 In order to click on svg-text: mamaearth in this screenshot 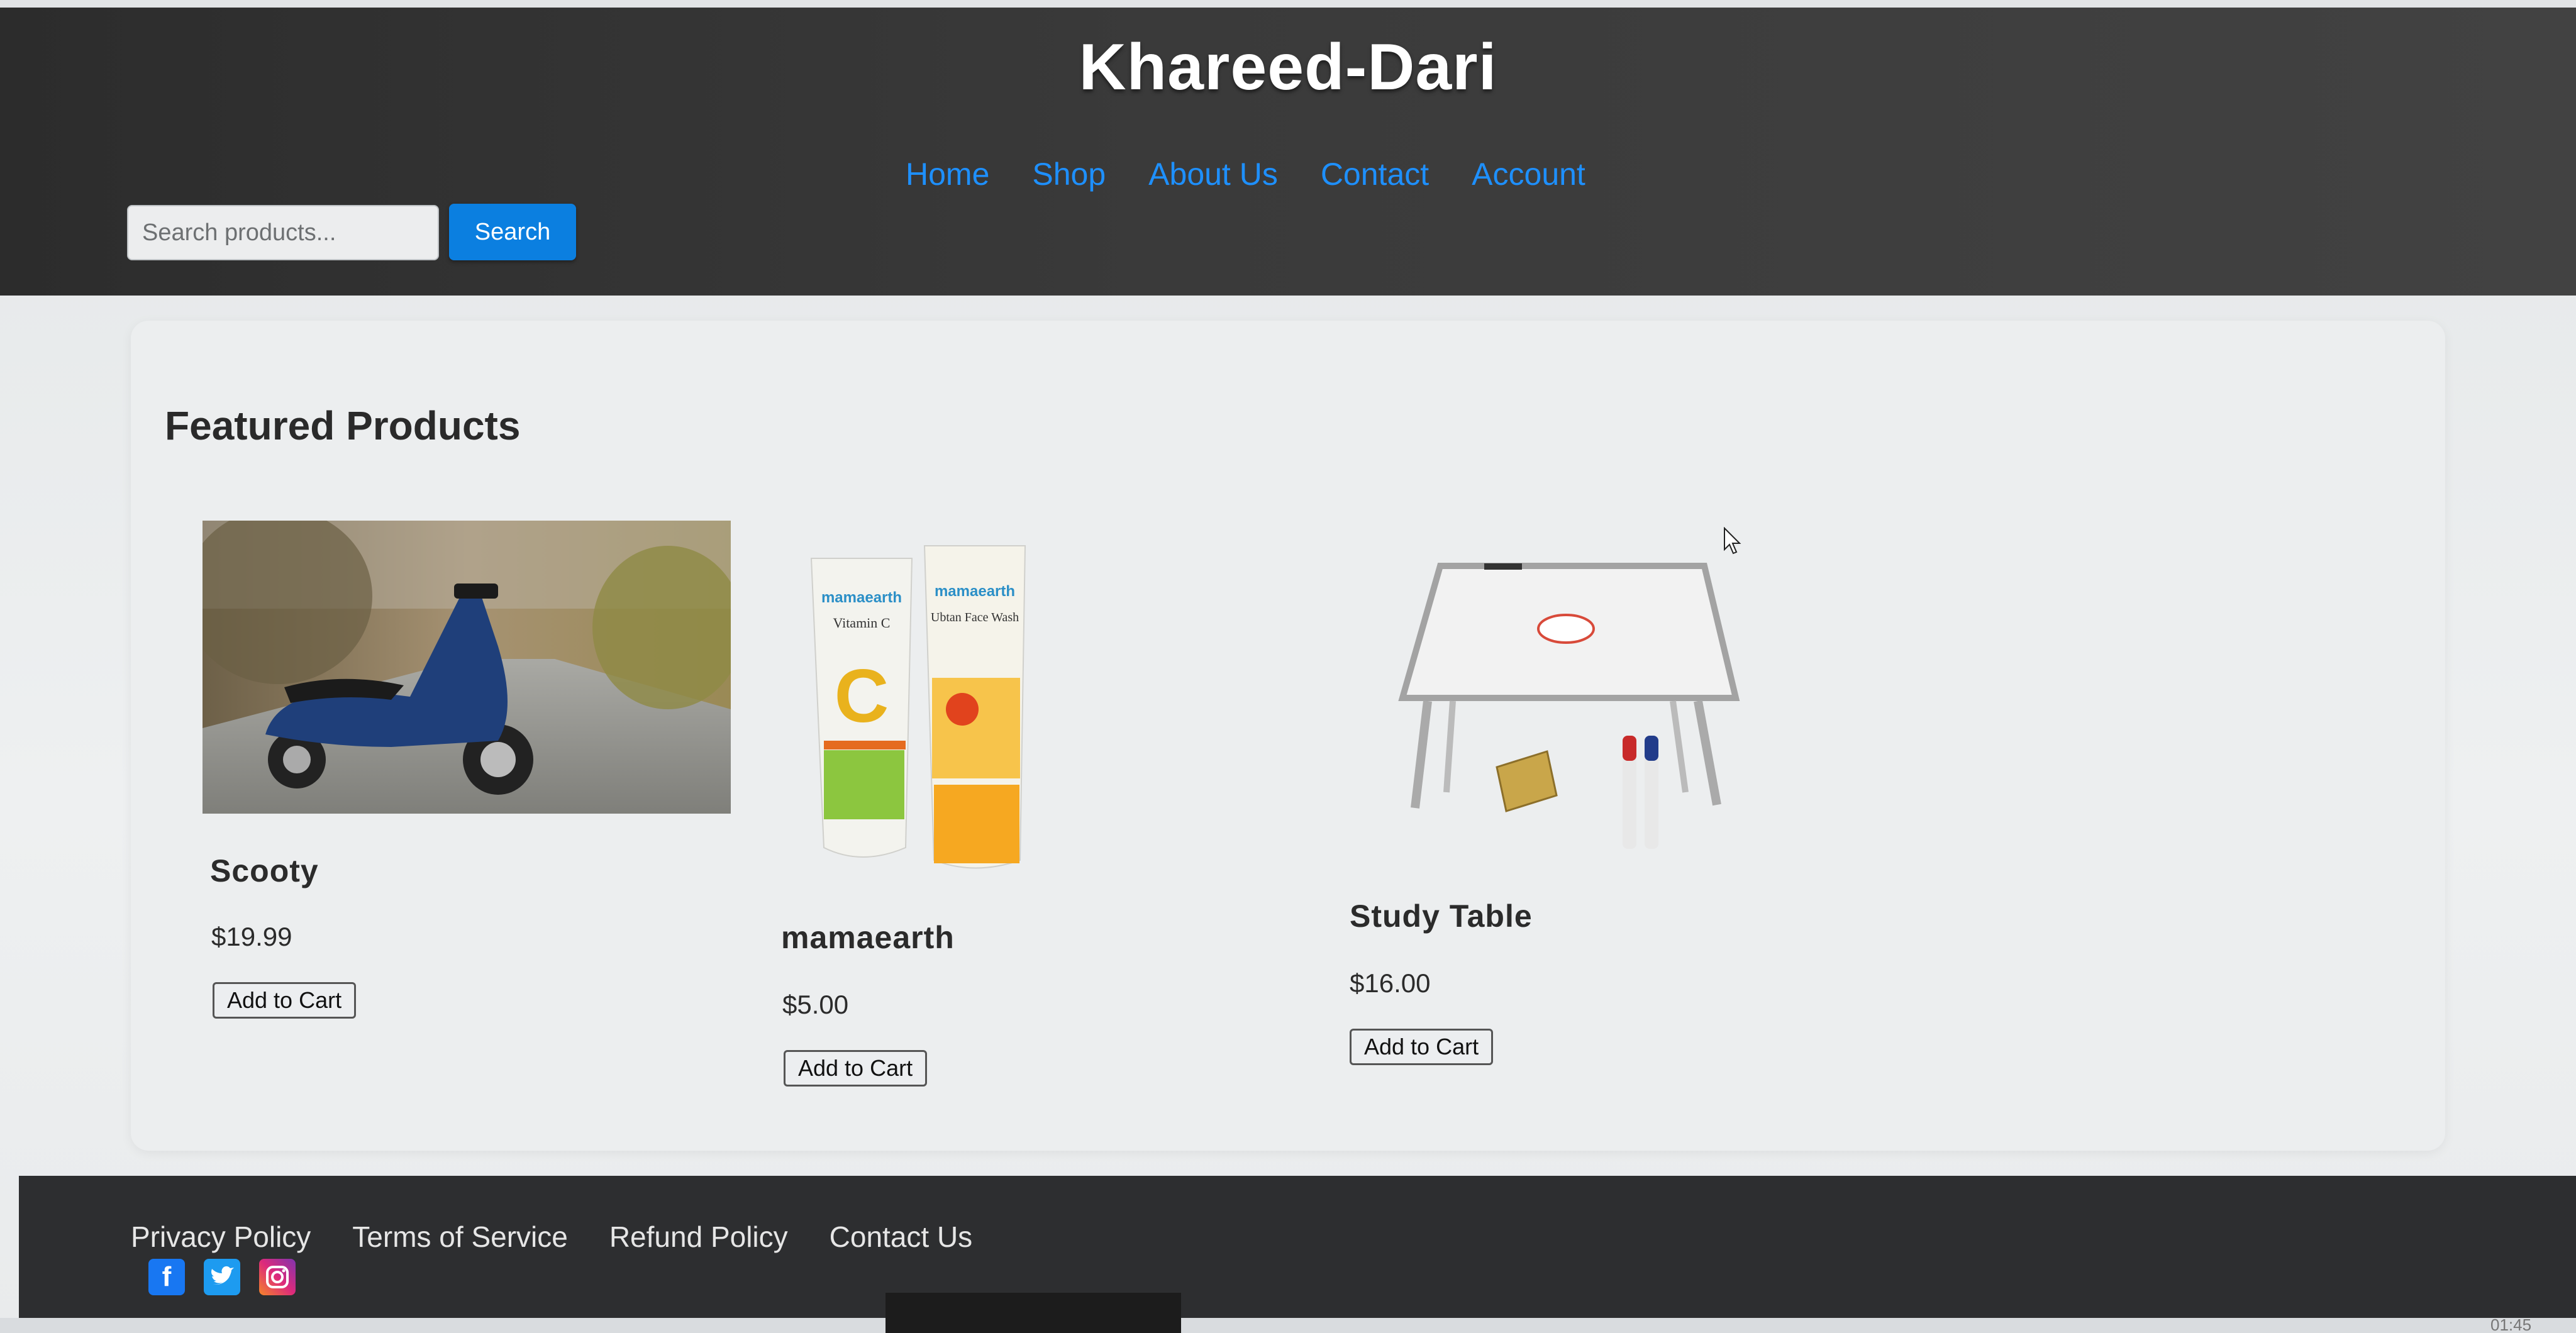, I will do `click(975, 591)`.